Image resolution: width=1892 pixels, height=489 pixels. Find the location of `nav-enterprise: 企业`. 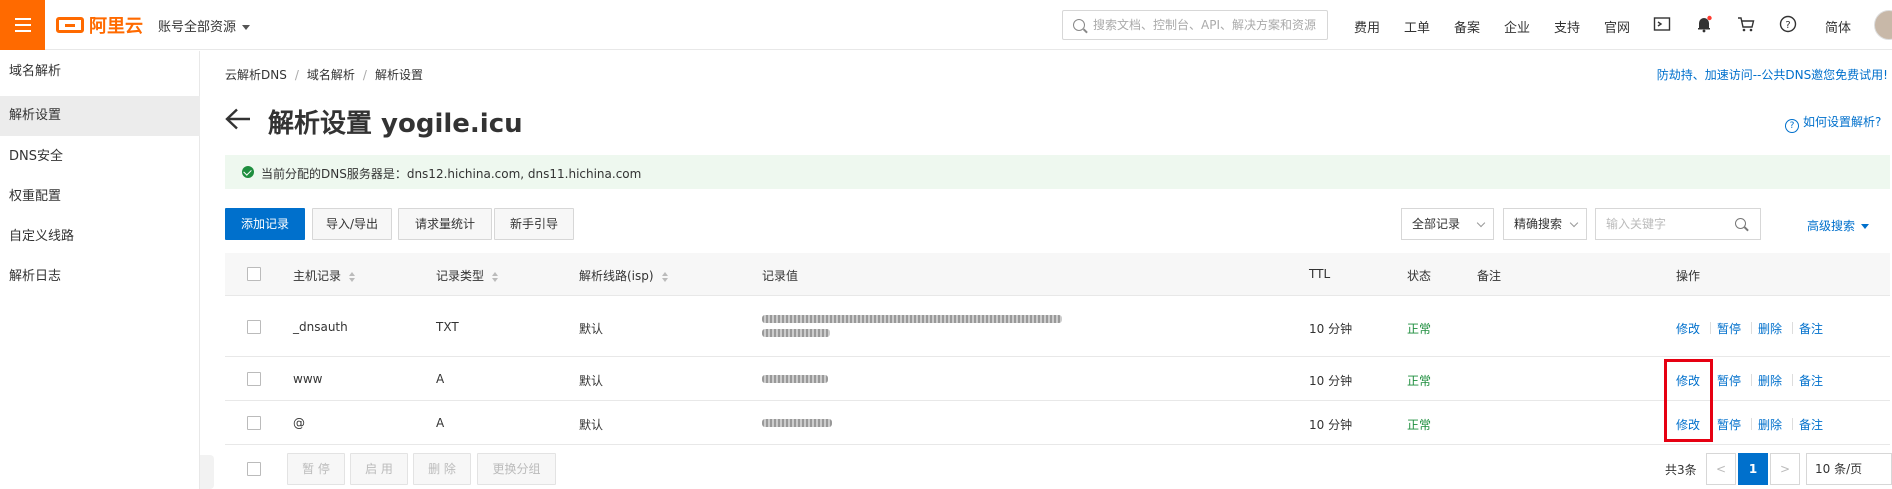

nav-enterprise: 企业 is located at coordinates (1517, 26).